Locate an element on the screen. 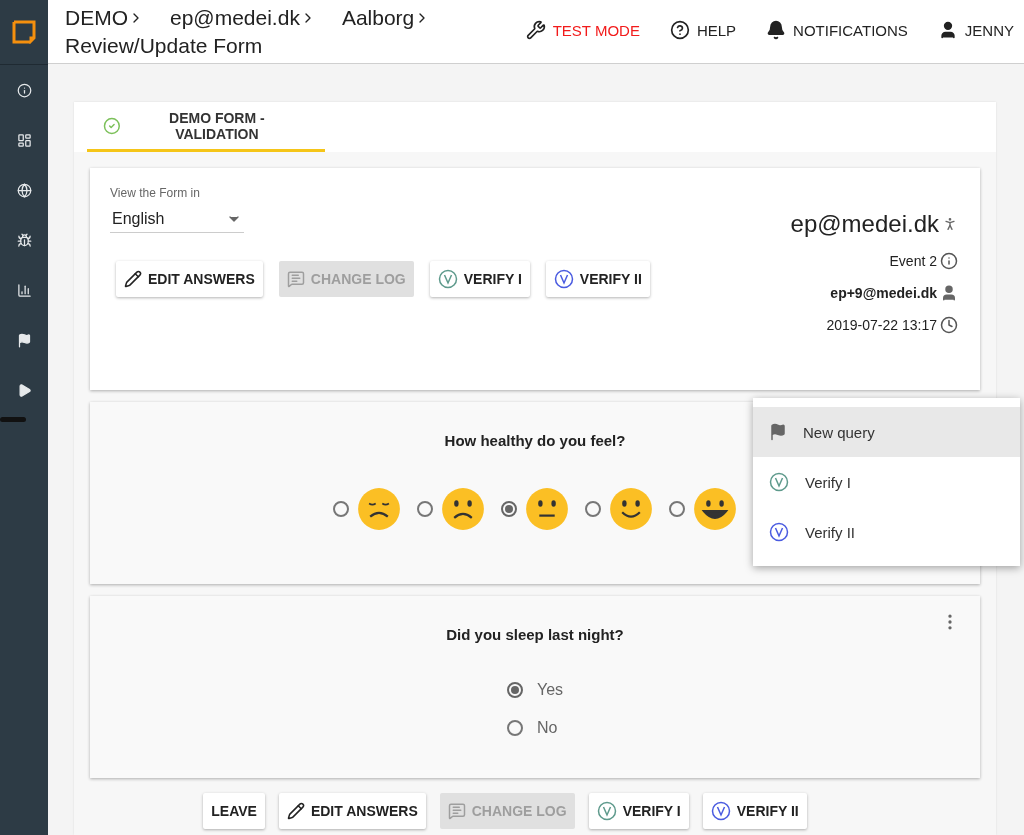 Image resolution: width=1024 pixels, height=835 pixels. question-text: How healthy do you feel? is located at coordinates (535, 440).